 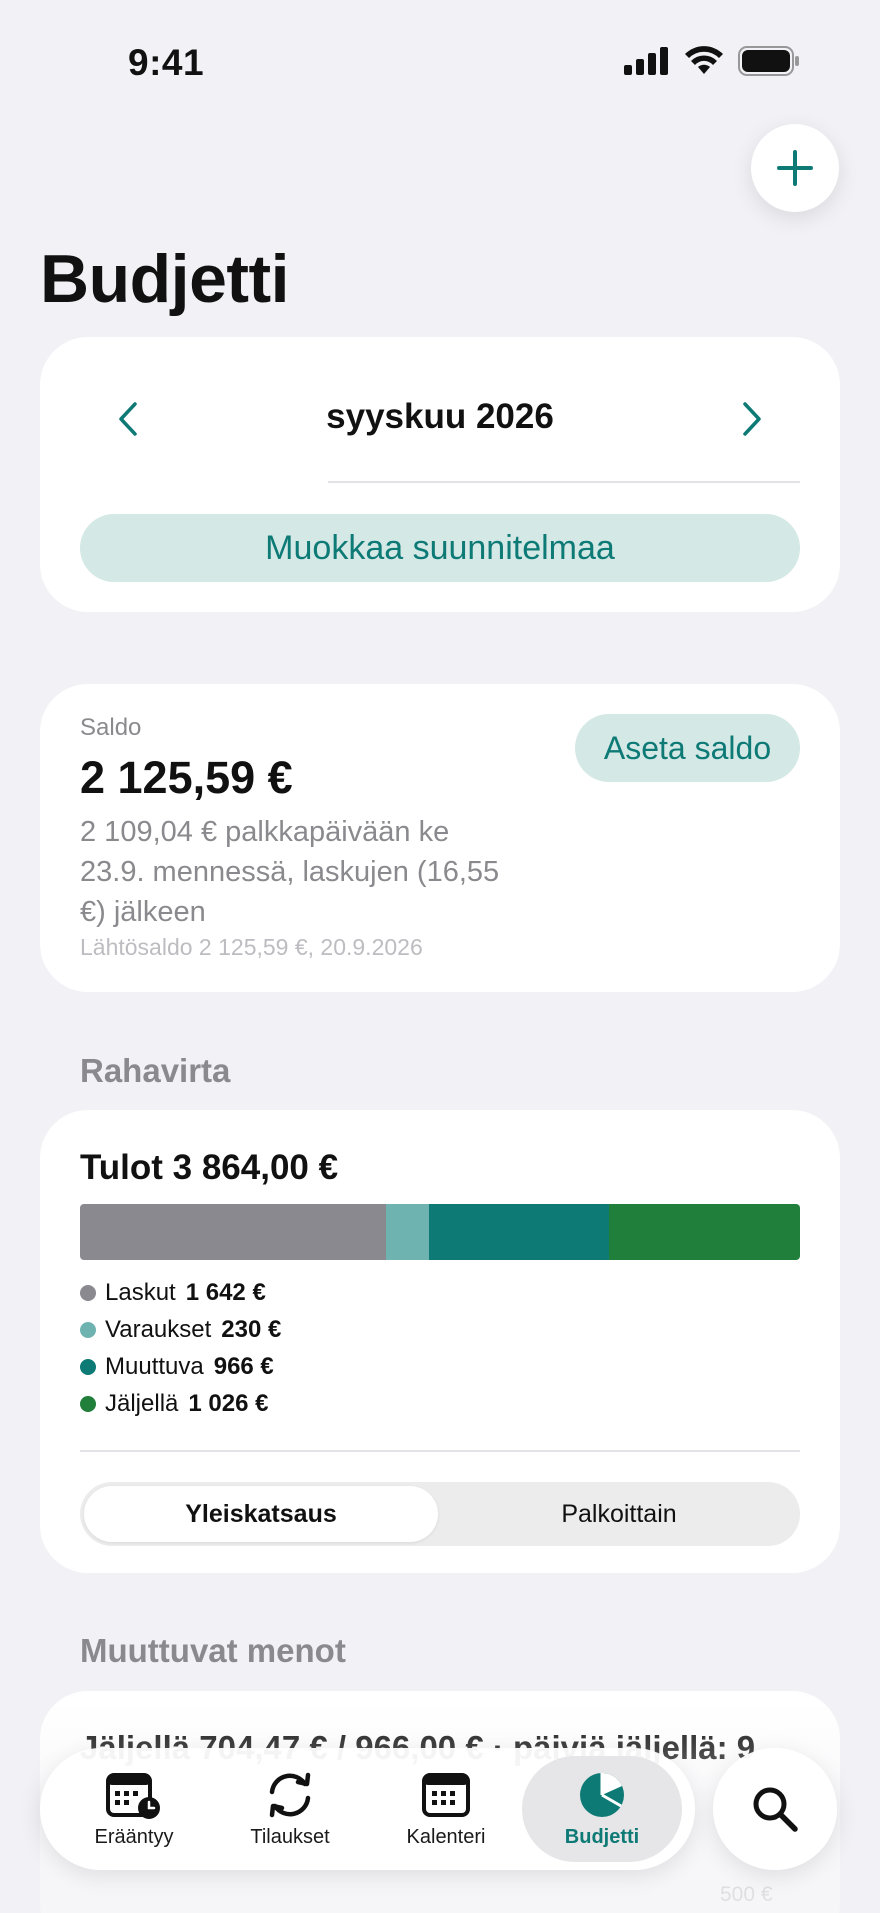 I want to click on chevron-right-icon, so click(x=752, y=419).